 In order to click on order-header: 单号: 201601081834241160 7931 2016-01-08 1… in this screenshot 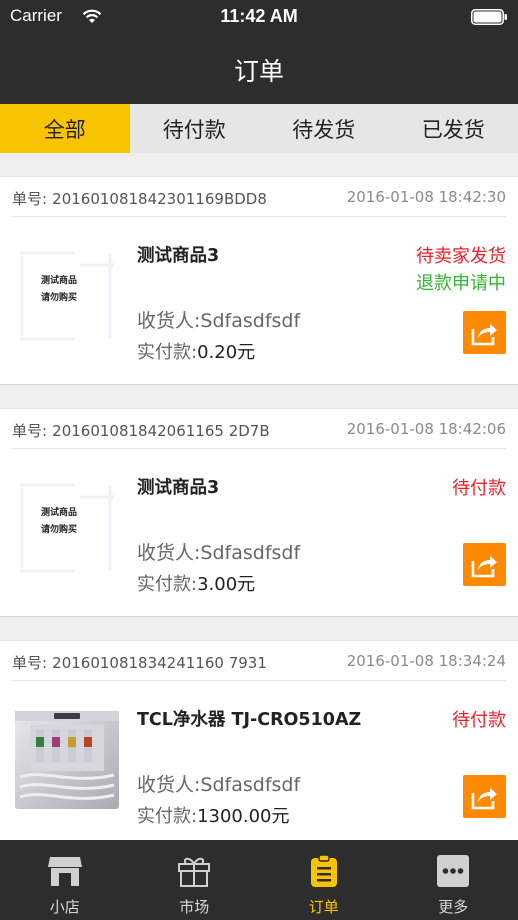, I will do `click(259, 661)`.